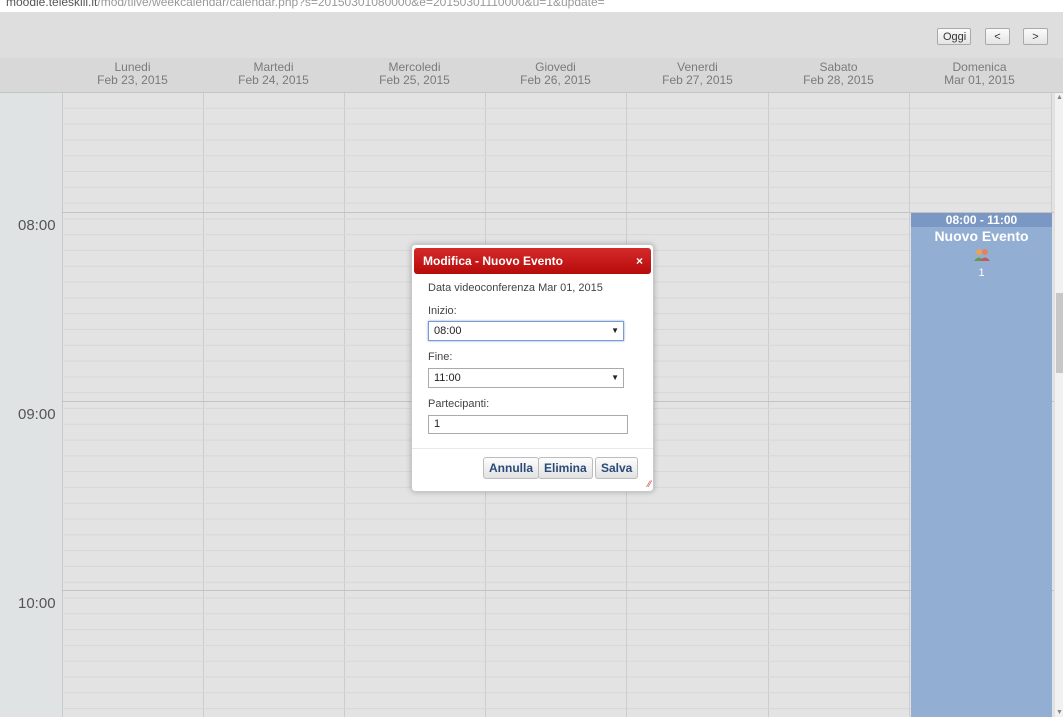 Image resolution: width=1063 pixels, height=717 pixels. What do you see at coordinates (981, 465) in the screenshot?
I see `calendar-event: 08:00 - 11:00 Nuovo Evento 1` at bounding box center [981, 465].